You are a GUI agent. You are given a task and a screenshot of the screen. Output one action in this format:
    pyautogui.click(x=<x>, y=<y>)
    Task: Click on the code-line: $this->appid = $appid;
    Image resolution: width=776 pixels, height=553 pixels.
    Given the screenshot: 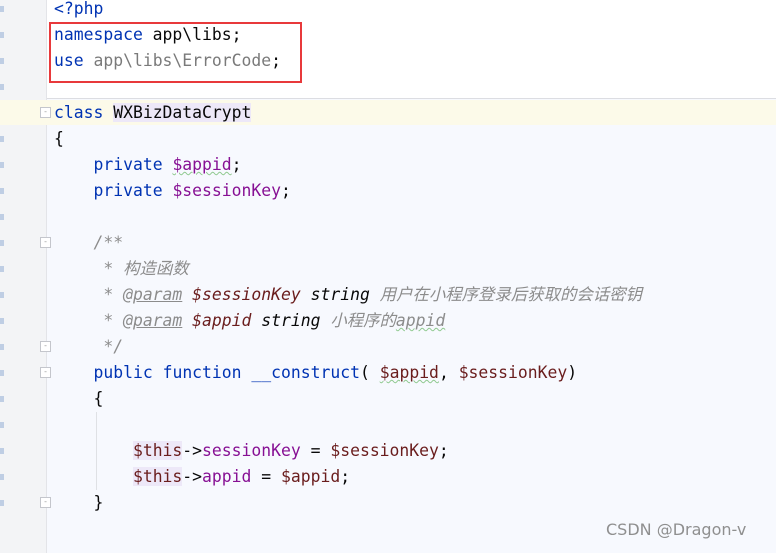 What is the action you would take?
    pyautogui.click(x=202, y=477)
    